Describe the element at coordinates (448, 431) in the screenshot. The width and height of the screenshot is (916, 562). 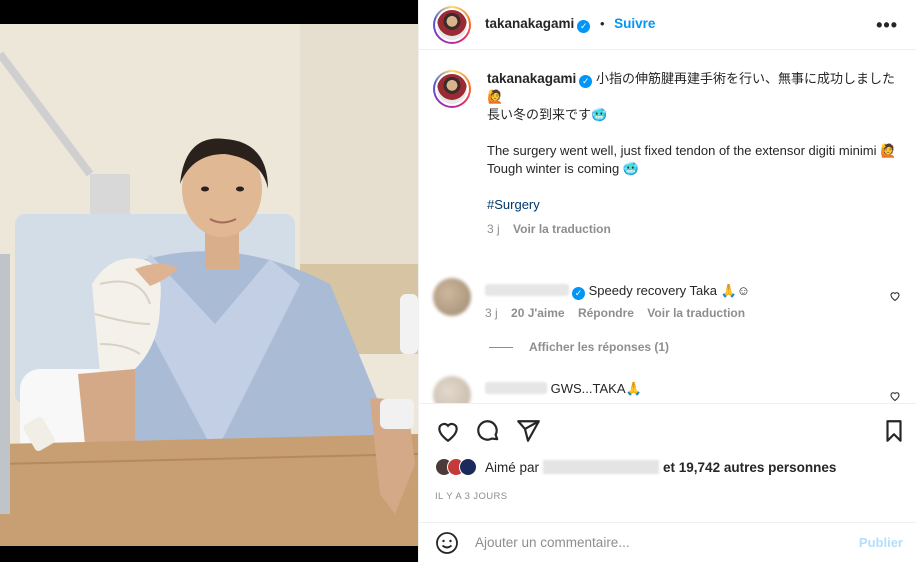
I see `like-heart-icon` at that location.